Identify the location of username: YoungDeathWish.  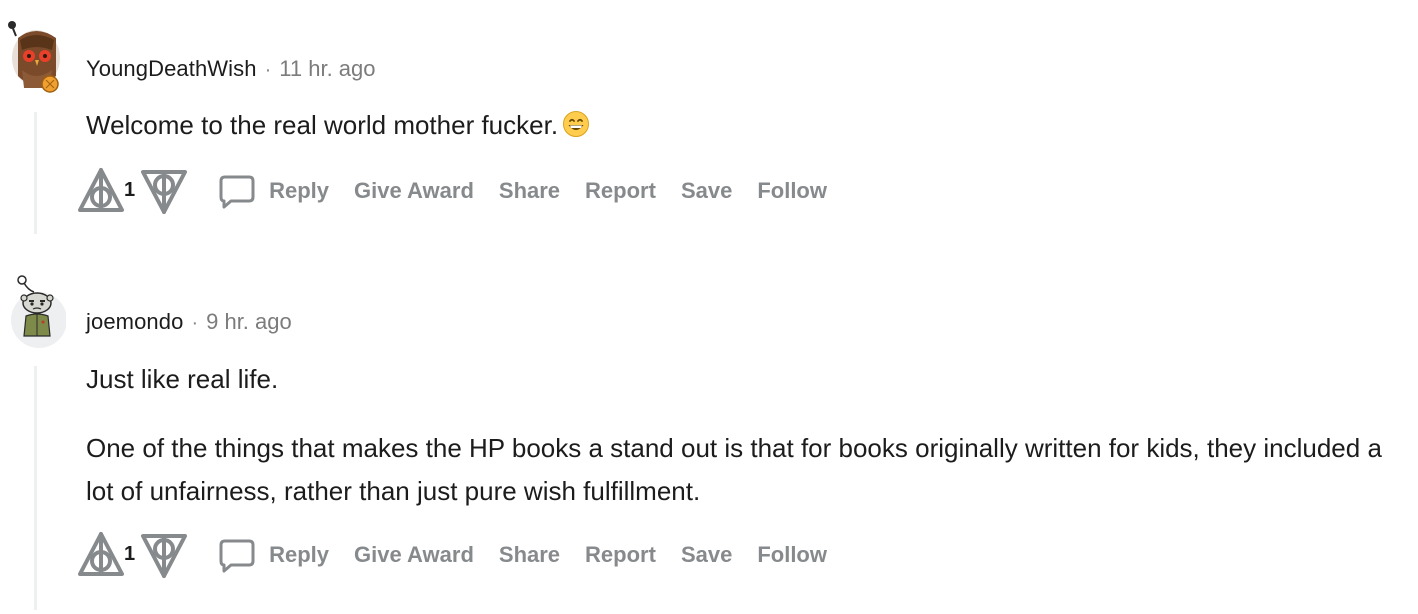
(171, 69).